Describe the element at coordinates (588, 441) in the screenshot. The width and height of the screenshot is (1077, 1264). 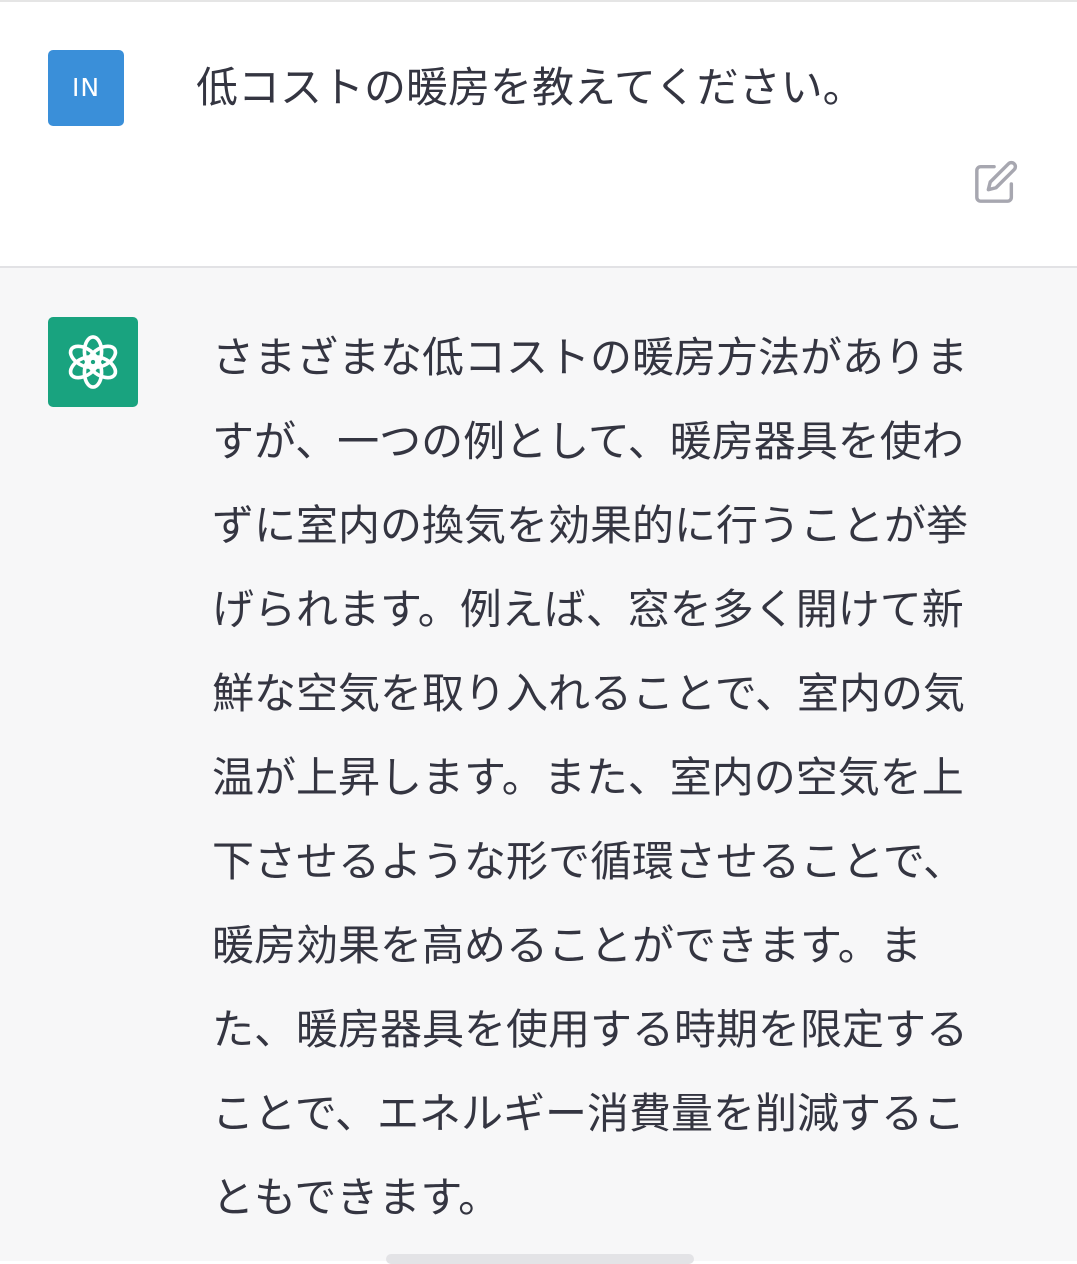
I see `assistant-text-line: すが、一つの例として、暖房器具を使わ` at that location.